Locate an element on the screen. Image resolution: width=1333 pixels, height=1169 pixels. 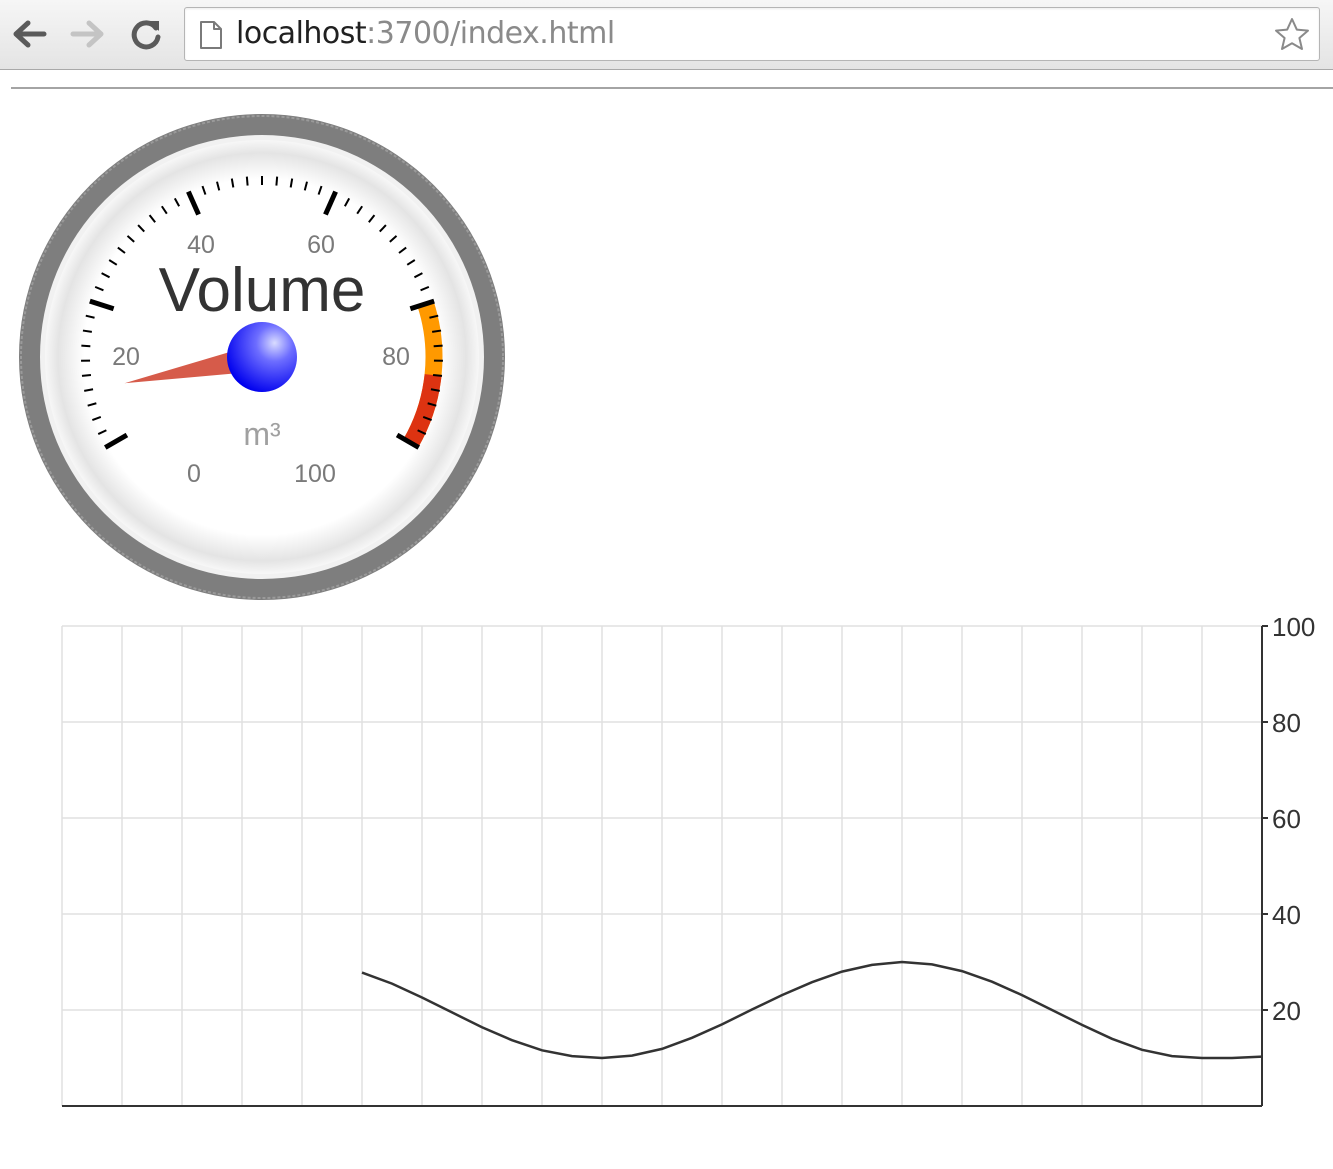
url-text: localhost:3700/index.html is located at coordinates (425, 34).